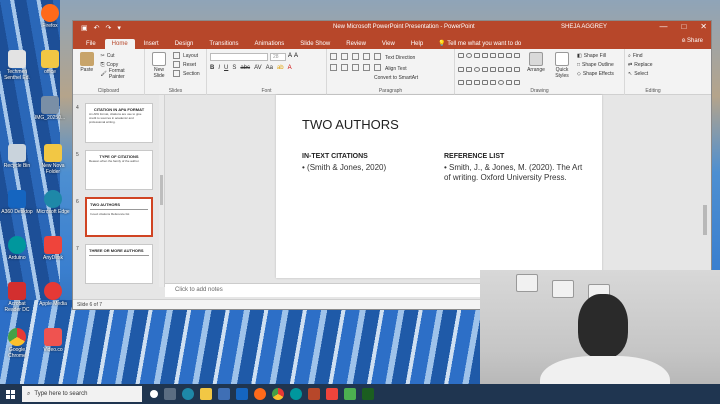  What do you see at coordinates (206, 394) in the screenshot?
I see `file-explorer-icon` at bounding box center [206, 394].